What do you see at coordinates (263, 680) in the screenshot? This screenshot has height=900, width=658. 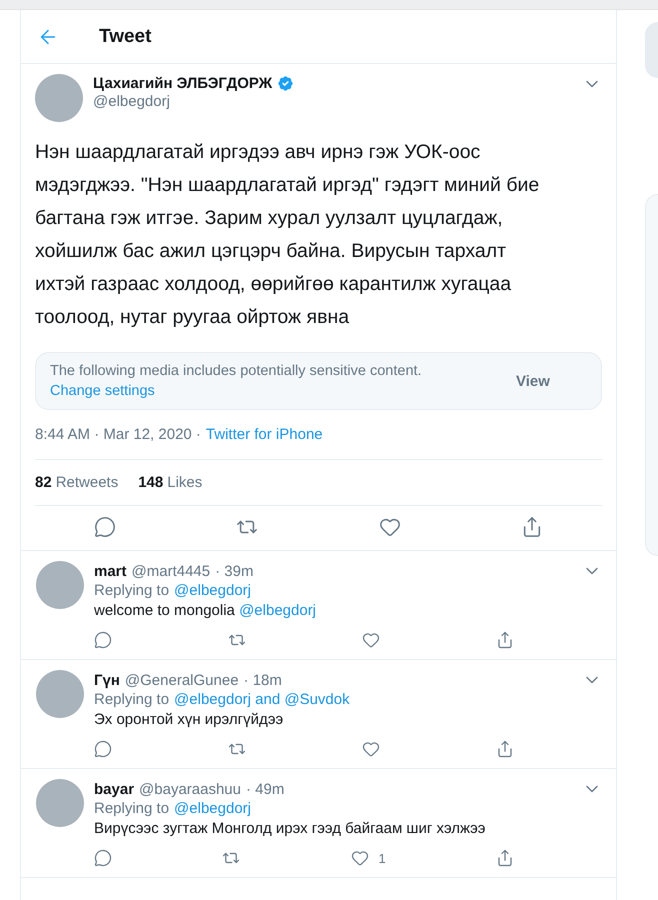 I see `reply-time: · 18m` at bounding box center [263, 680].